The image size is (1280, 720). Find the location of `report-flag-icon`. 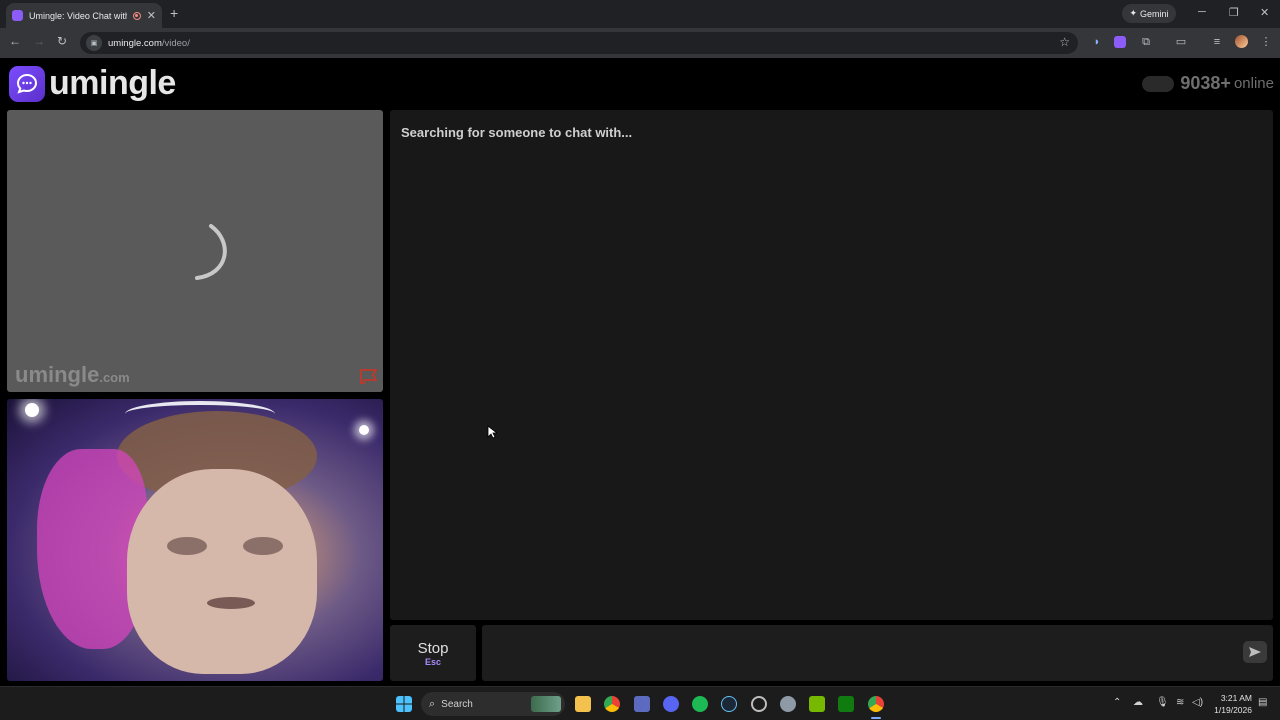

report-flag-icon is located at coordinates (369, 376).